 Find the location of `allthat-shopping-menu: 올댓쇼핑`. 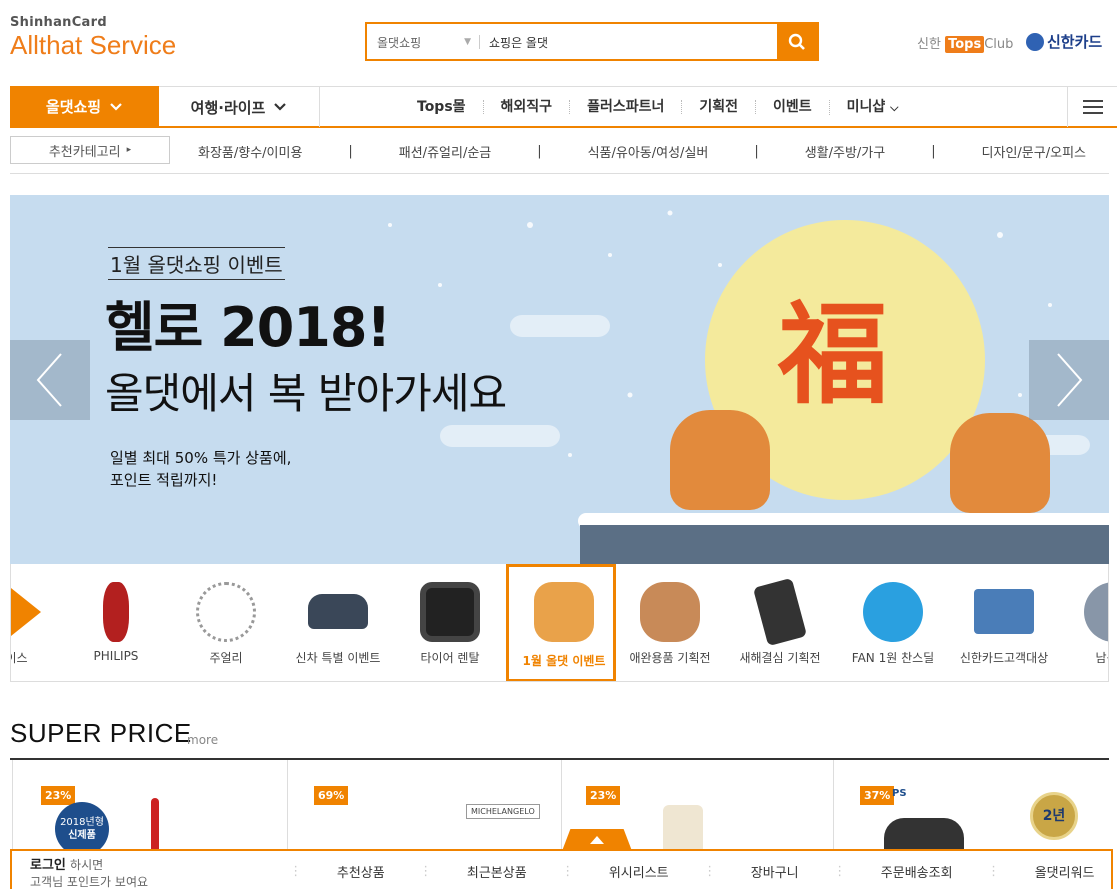

allthat-shopping-menu: 올댓쇼핑 is located at coordinates (84, 106).